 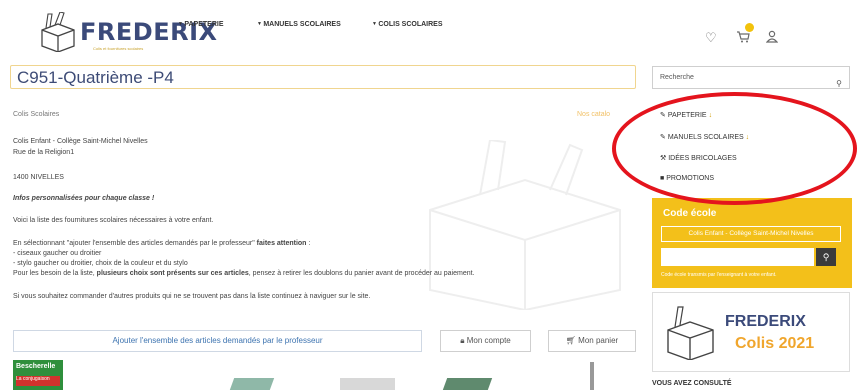 What do you see at coordinates (751, 332) in the screenshot?
I see `promo-banner: FREDERIX Colis 2021` at bounding box center [751, 332].